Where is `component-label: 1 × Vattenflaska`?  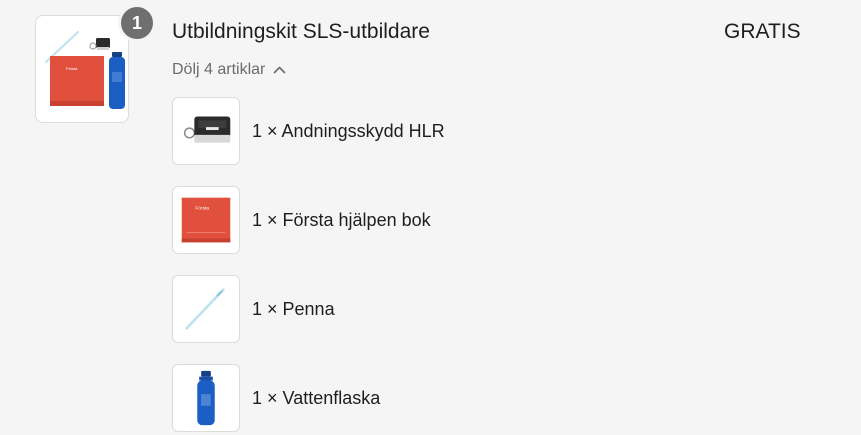
component-label: 1 × Vattenflaska is located at coordinates (316, 397).